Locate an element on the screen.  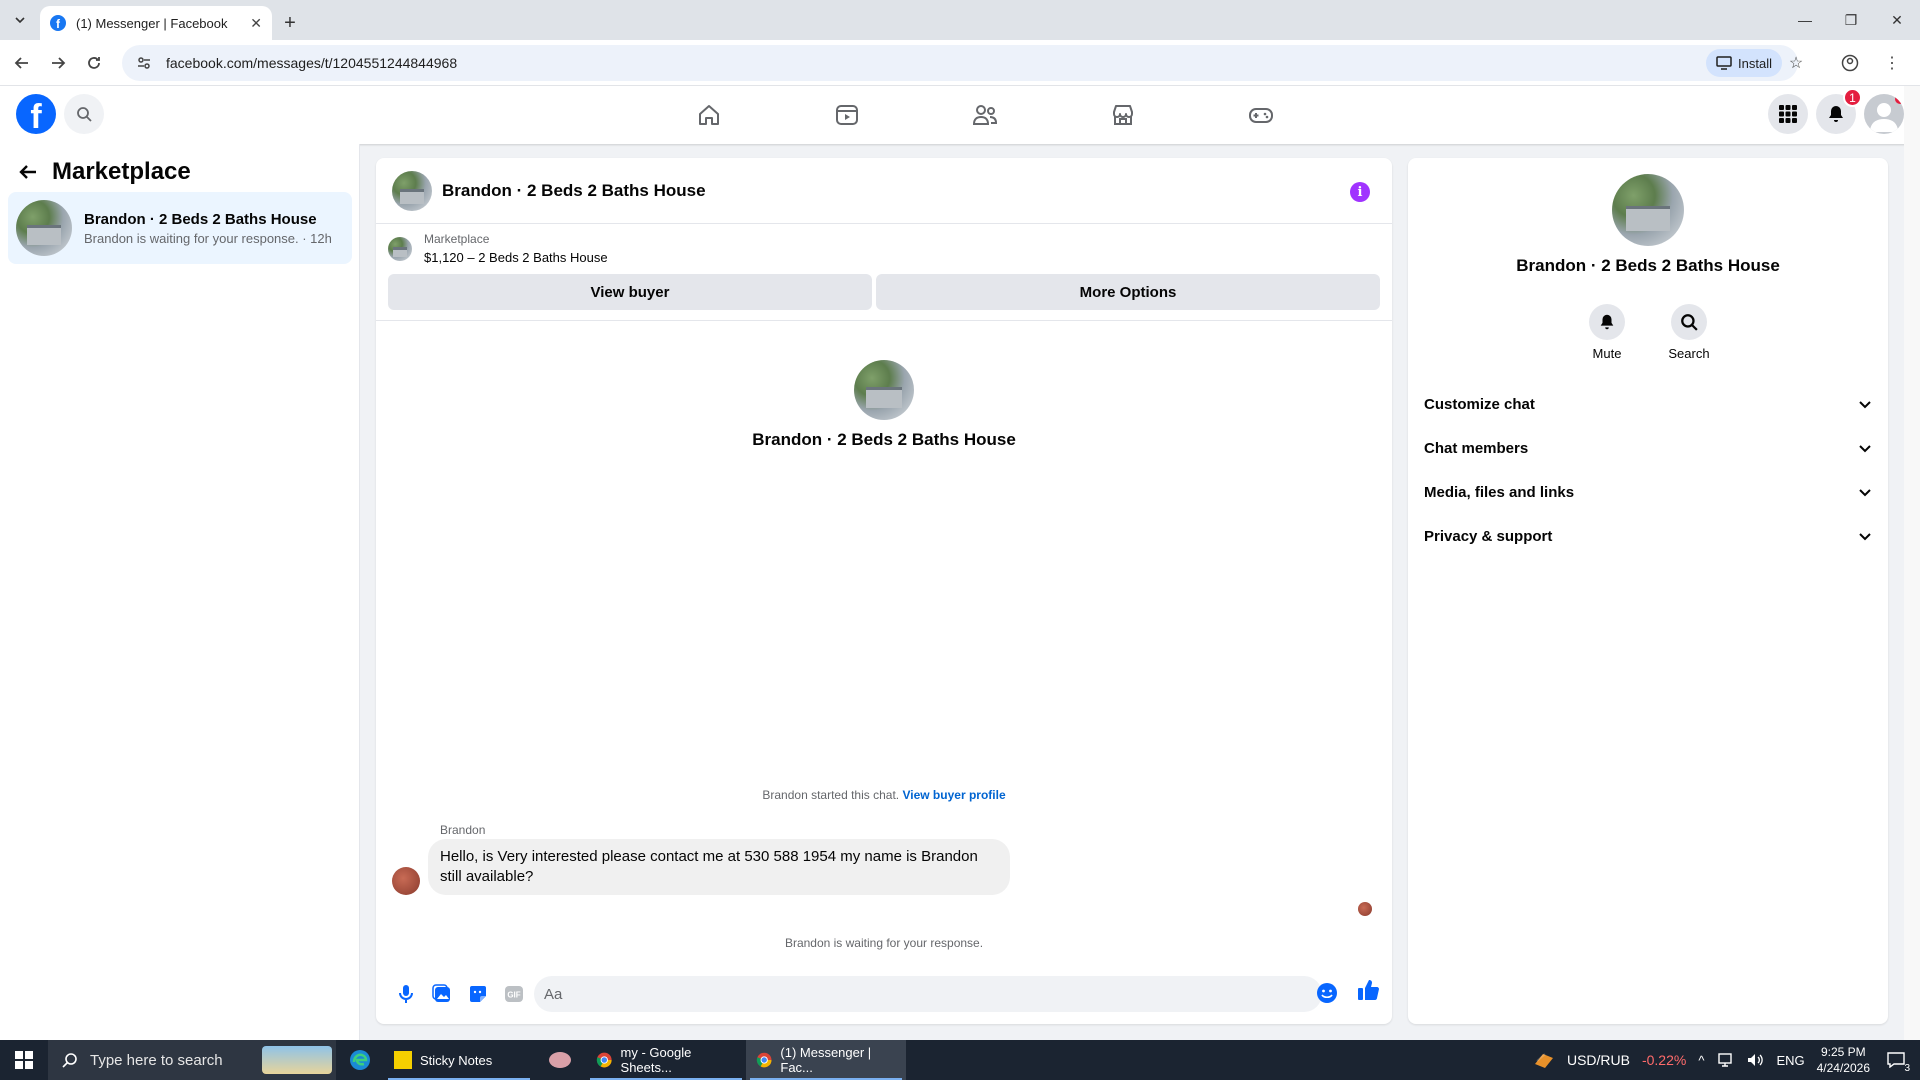
volume-icon is located at coordinates (1755, 1060).